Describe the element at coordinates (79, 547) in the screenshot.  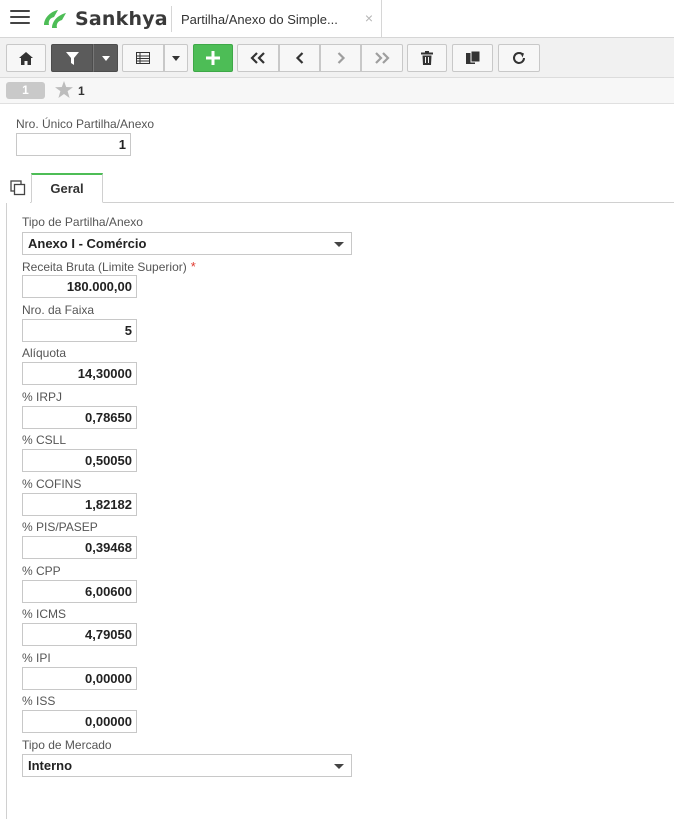
I see `pis-pasep-field: 0,39468` at that location.